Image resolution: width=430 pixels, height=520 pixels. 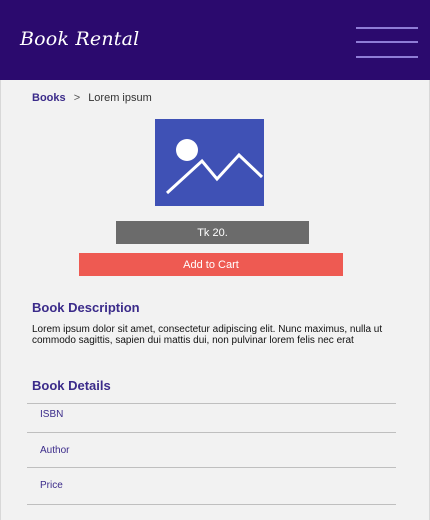 I want to click on breadcrumb-link-books: Books, so click(x=49, y=98).